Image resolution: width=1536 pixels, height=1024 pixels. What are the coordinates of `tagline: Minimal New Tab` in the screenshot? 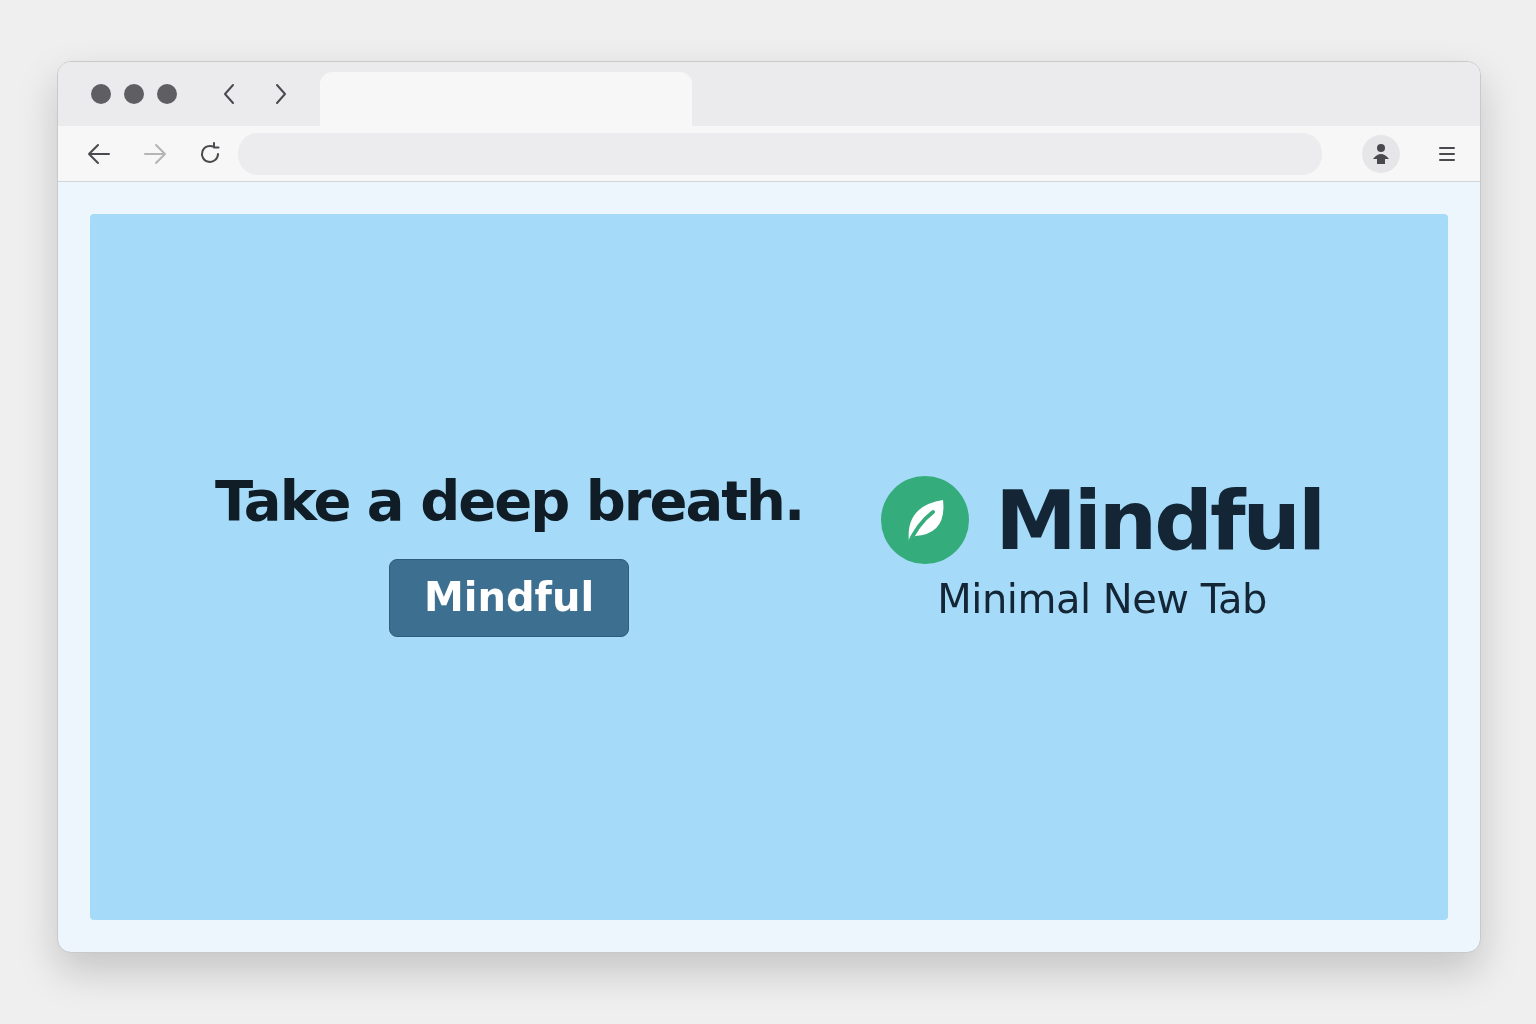 It's located at (1102, 598).